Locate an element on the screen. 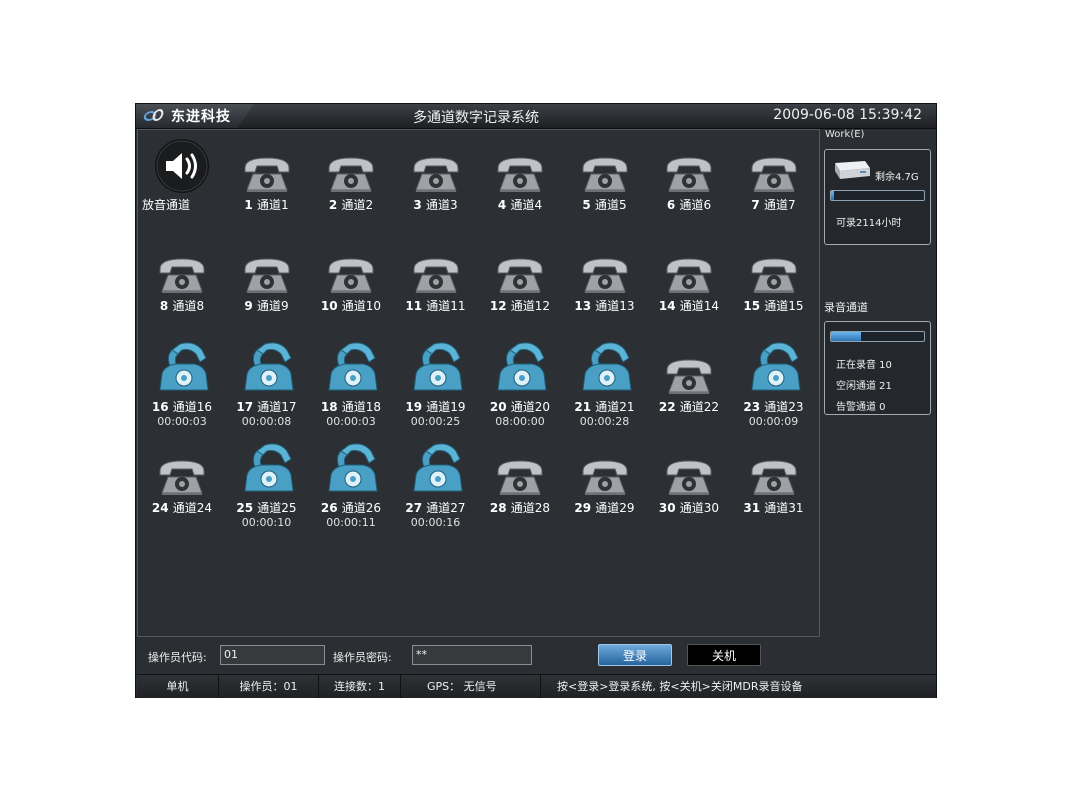  channel-label: 19 通道19 is located at coordinates (436, 406).